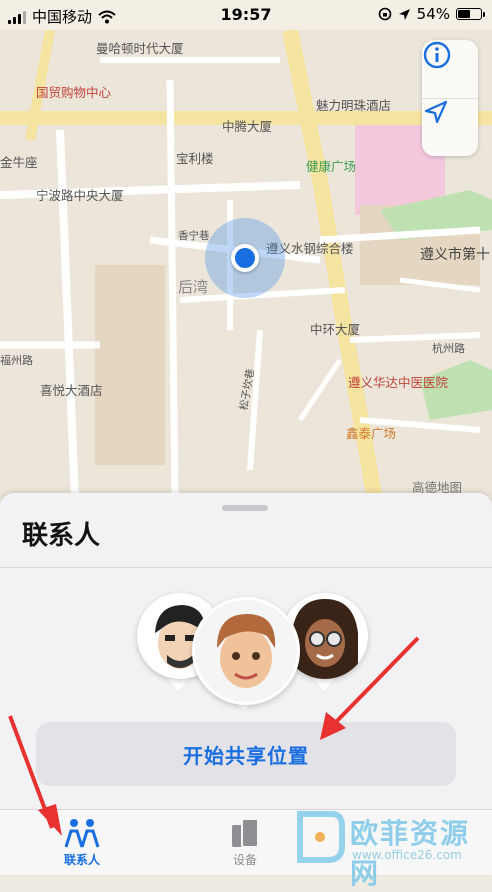  What do you see at coordinates (450, 127) in the screenshot?
I see `locate-me-button` at bounding box center [450, 127].